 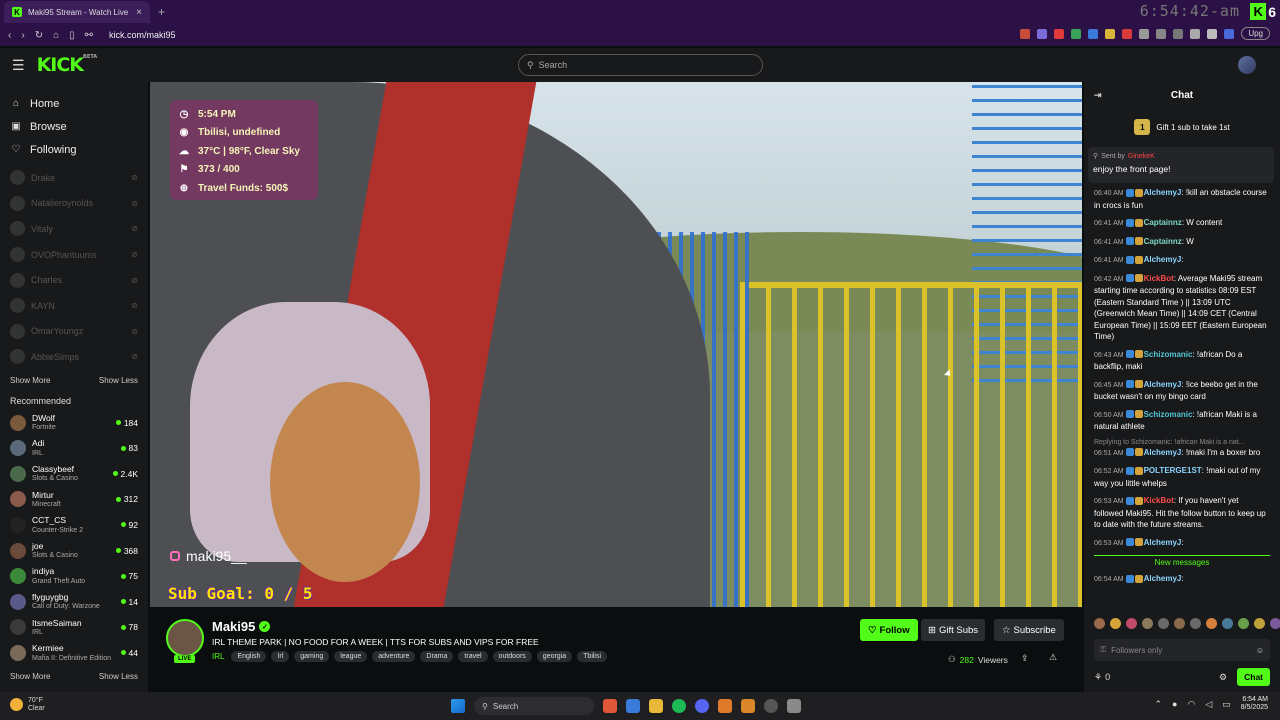 I want to click on report-icon: ⚠, so click(x=1053, y=657).